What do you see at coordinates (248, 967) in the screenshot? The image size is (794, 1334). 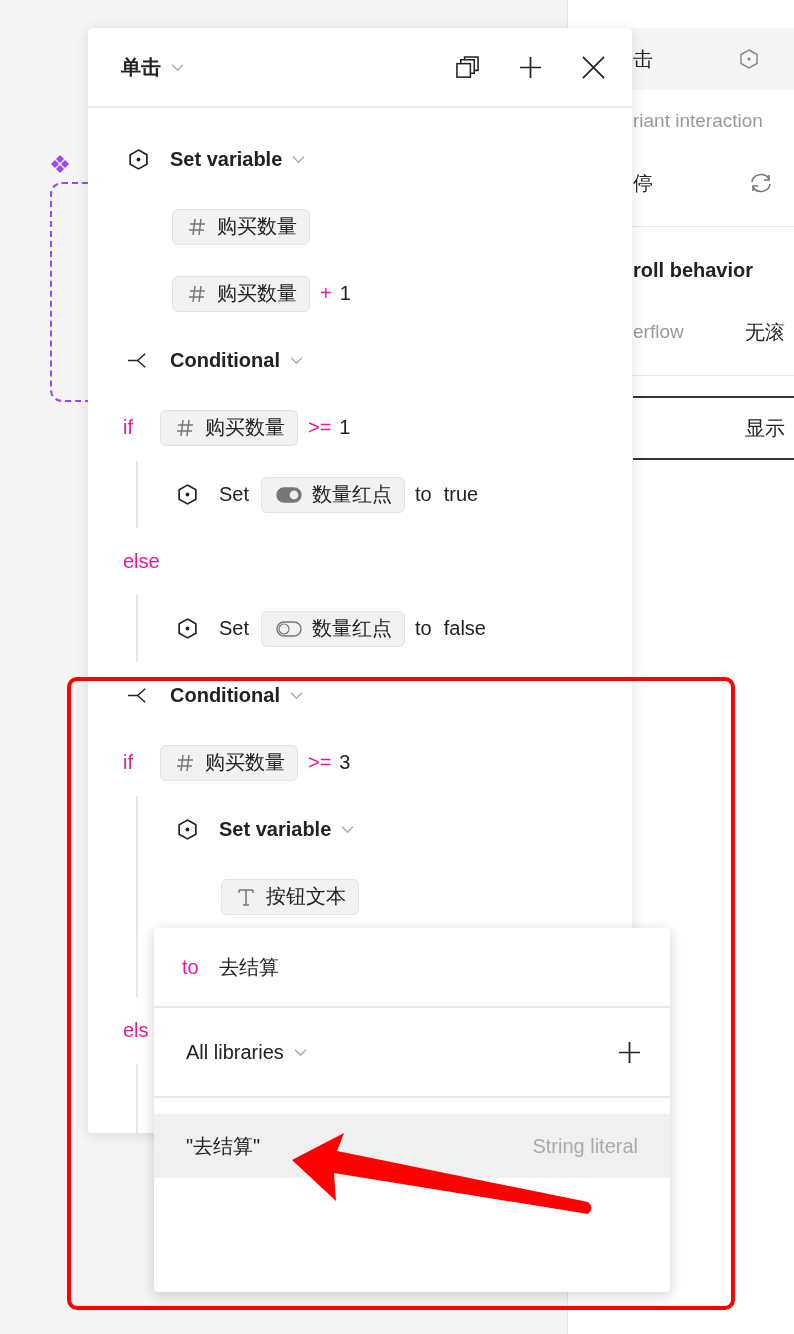 I see `value-input: 去结算` at bounding box center [248, 967].